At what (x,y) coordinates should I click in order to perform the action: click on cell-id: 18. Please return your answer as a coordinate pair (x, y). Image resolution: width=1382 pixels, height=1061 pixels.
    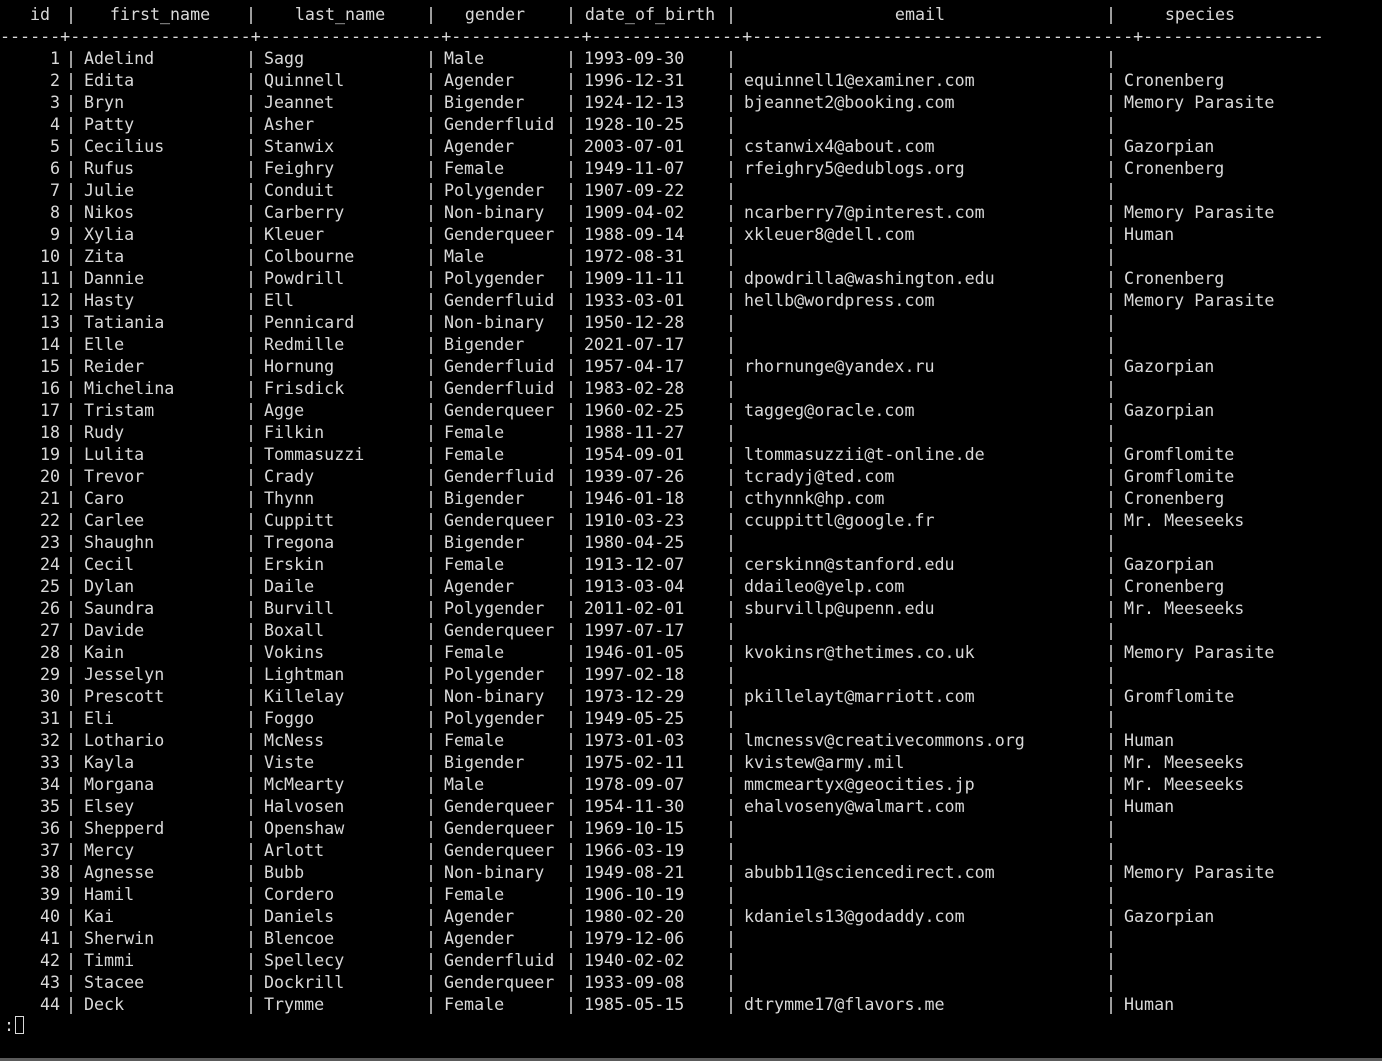
    Looking at the image, I should click on (49, 432).